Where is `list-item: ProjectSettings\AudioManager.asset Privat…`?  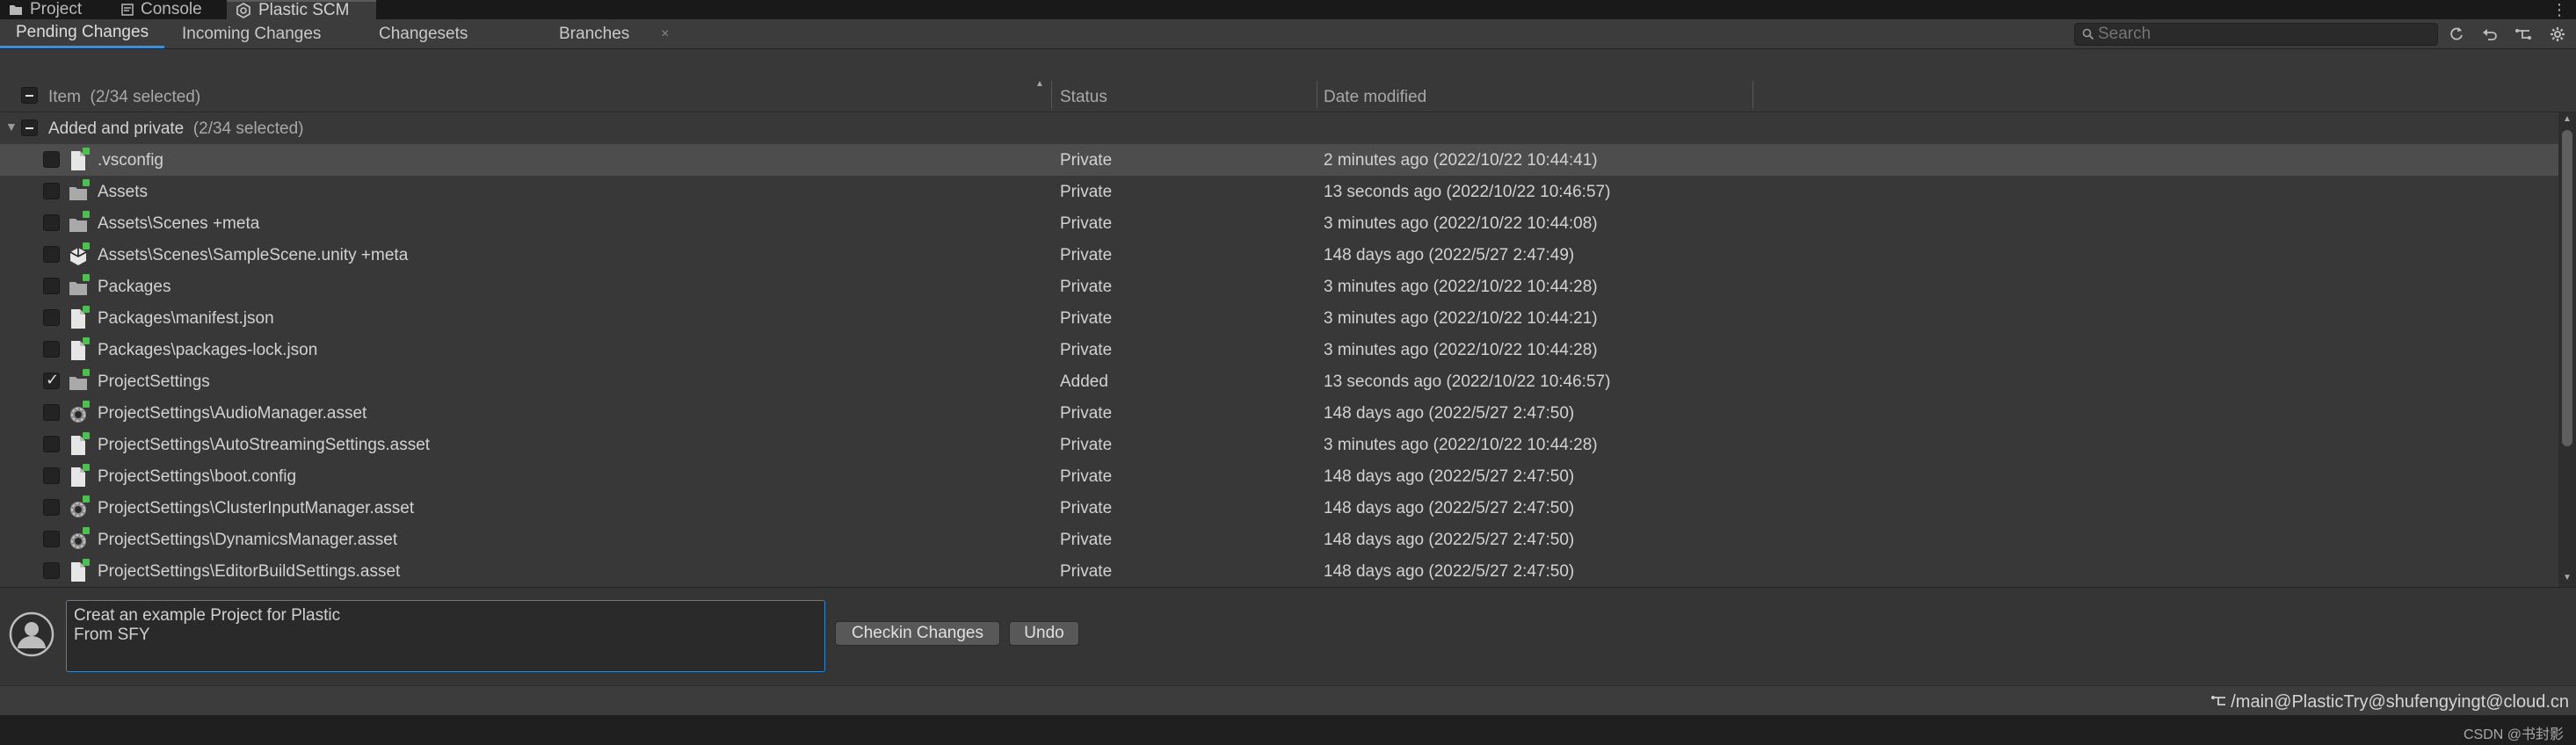 list-item: ProjectSettings\AudioManager.asset Privat… is located at coordinates (1279, 413).